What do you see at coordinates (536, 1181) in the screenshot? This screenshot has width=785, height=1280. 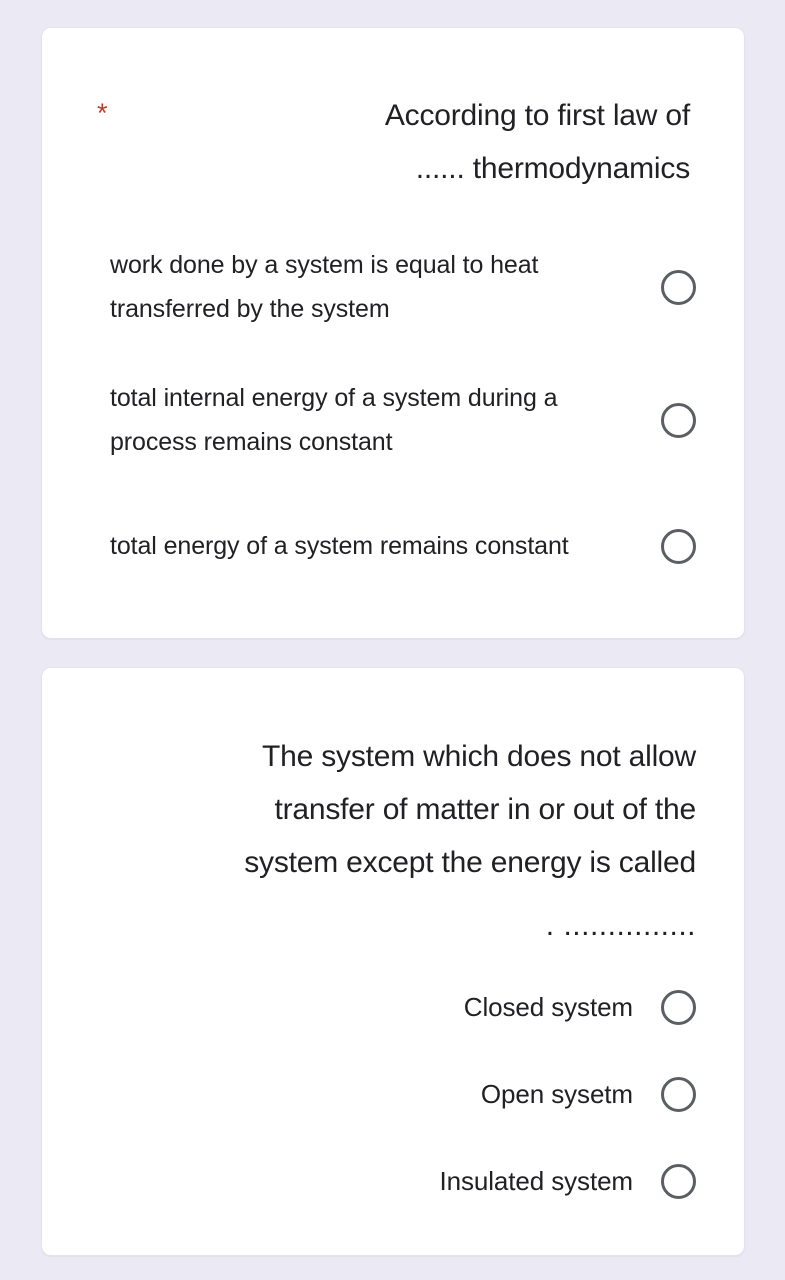 I see `question-2-option-label-3: Insulated system` at bounding box center [536, 1181].